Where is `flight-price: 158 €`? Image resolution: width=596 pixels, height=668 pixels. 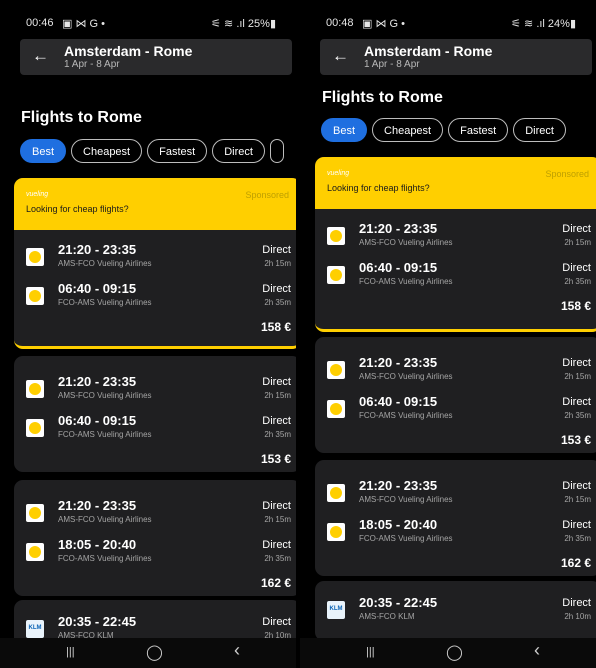 flight-price: 158 € is located at coordinates (275, 327).